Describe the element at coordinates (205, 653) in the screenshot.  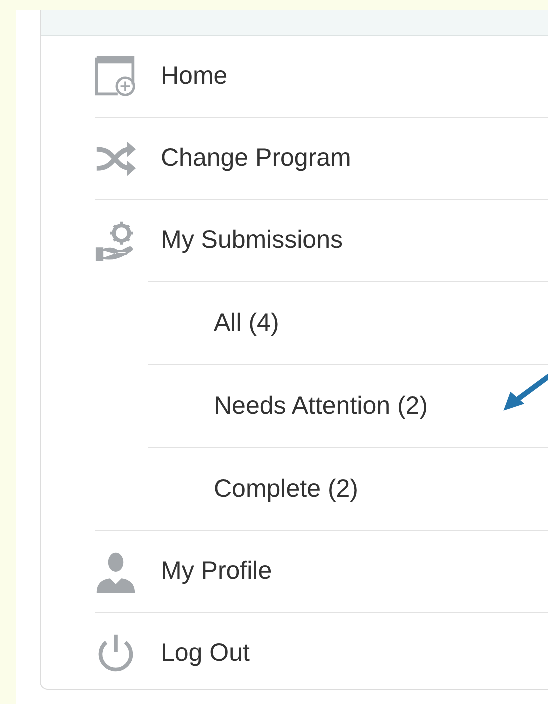
I see `menu-item: Log Out` at that location.